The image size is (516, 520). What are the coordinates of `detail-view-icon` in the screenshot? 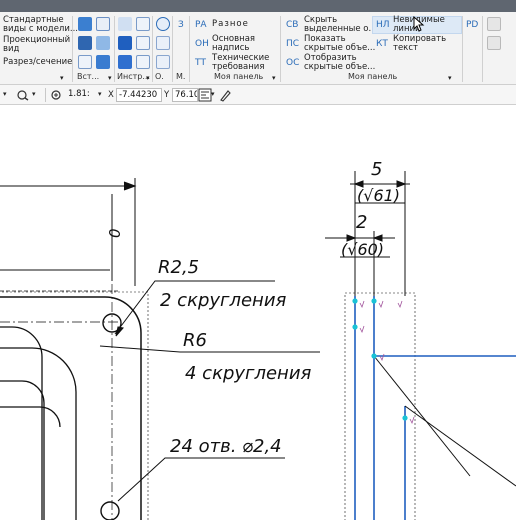 It's located at (103, 43).